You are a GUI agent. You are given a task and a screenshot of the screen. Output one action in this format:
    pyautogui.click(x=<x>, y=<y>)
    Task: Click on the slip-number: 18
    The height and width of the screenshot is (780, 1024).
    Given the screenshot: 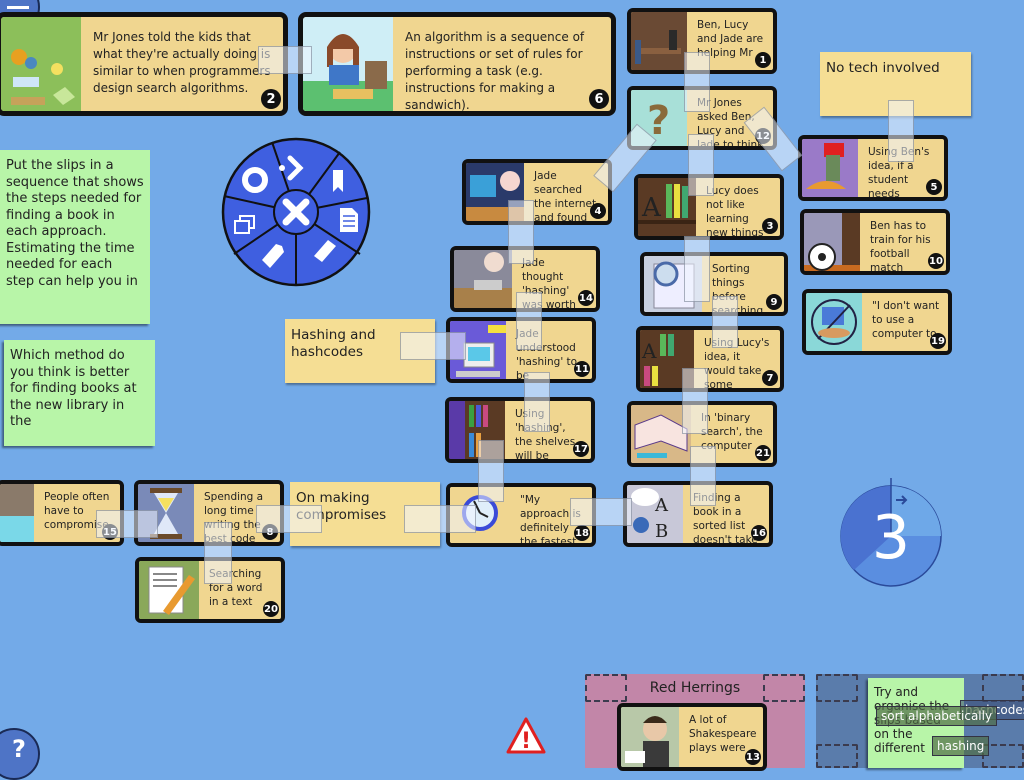 What is the action you would take?
    pyautogui.click(x=582, y=533)
    